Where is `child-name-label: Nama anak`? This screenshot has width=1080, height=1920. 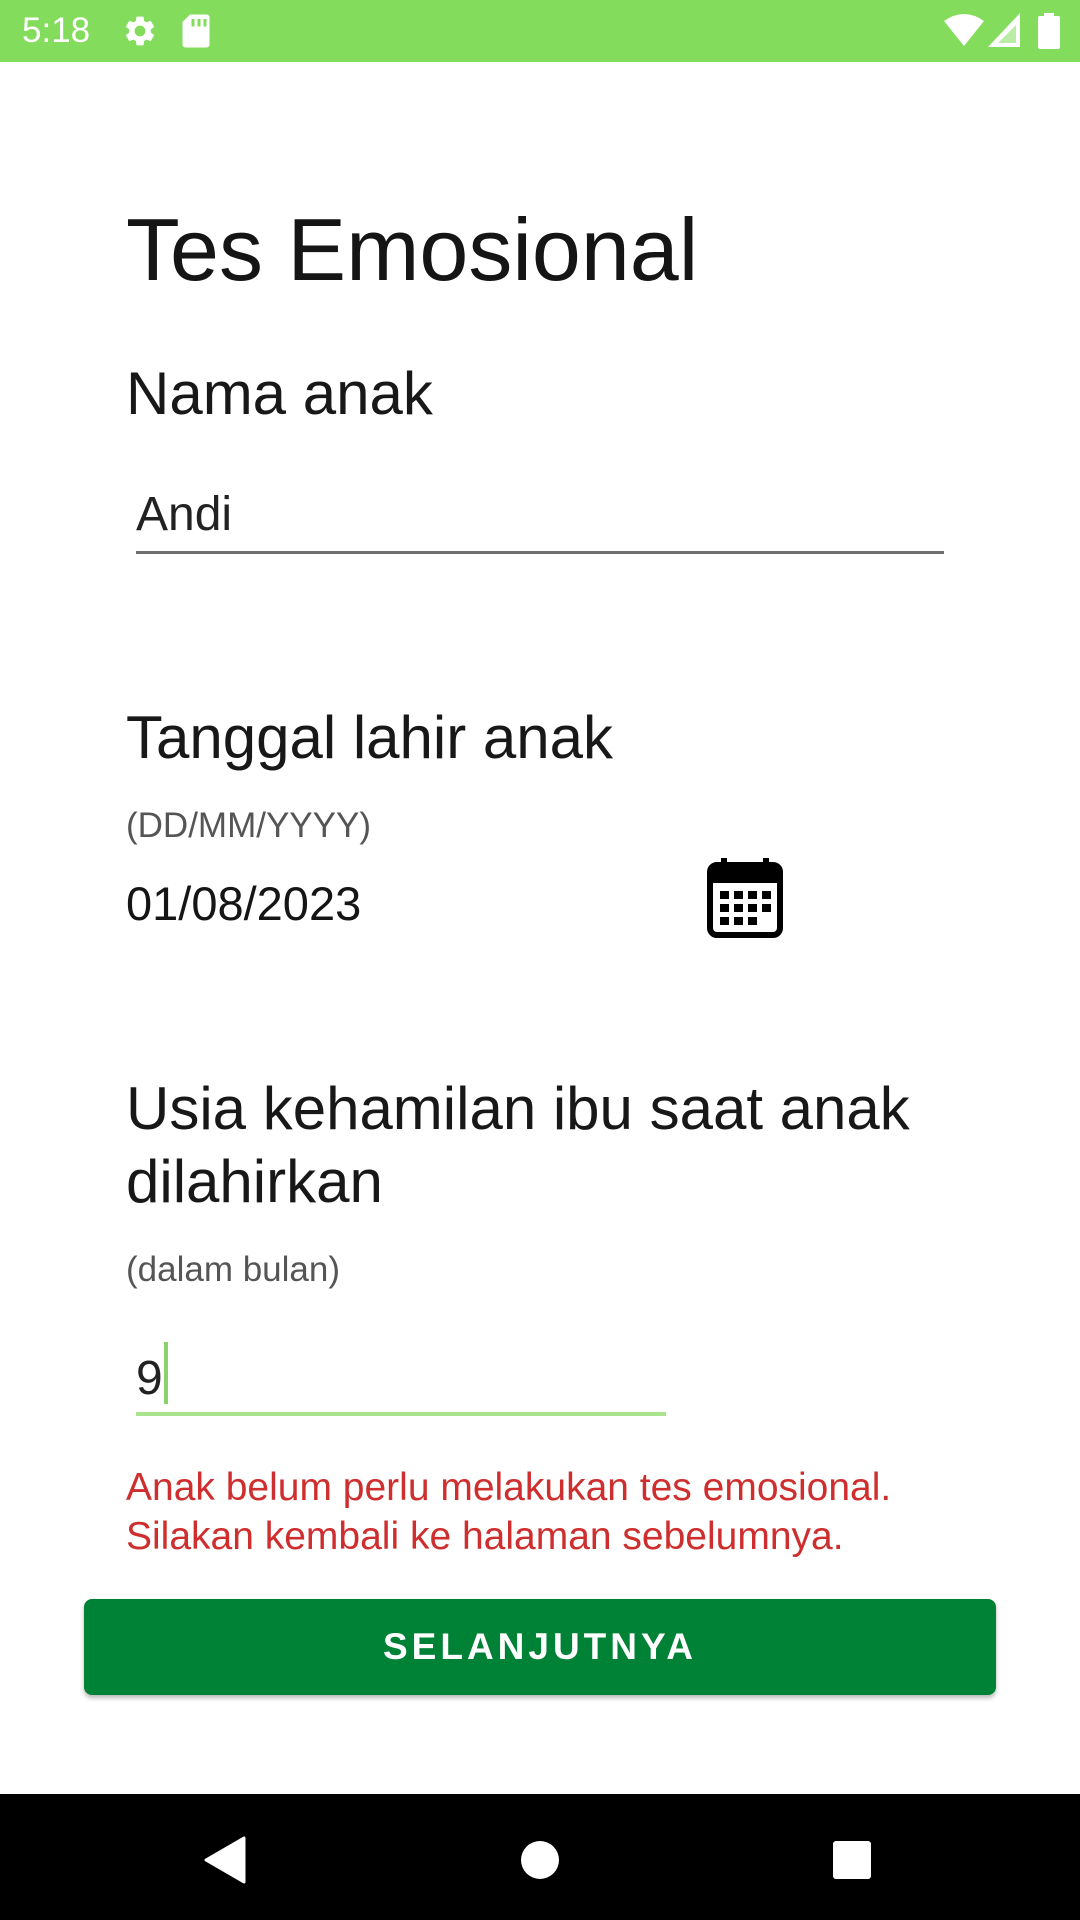
child-name-label: Nama anak is located at coordinates (279, 393).